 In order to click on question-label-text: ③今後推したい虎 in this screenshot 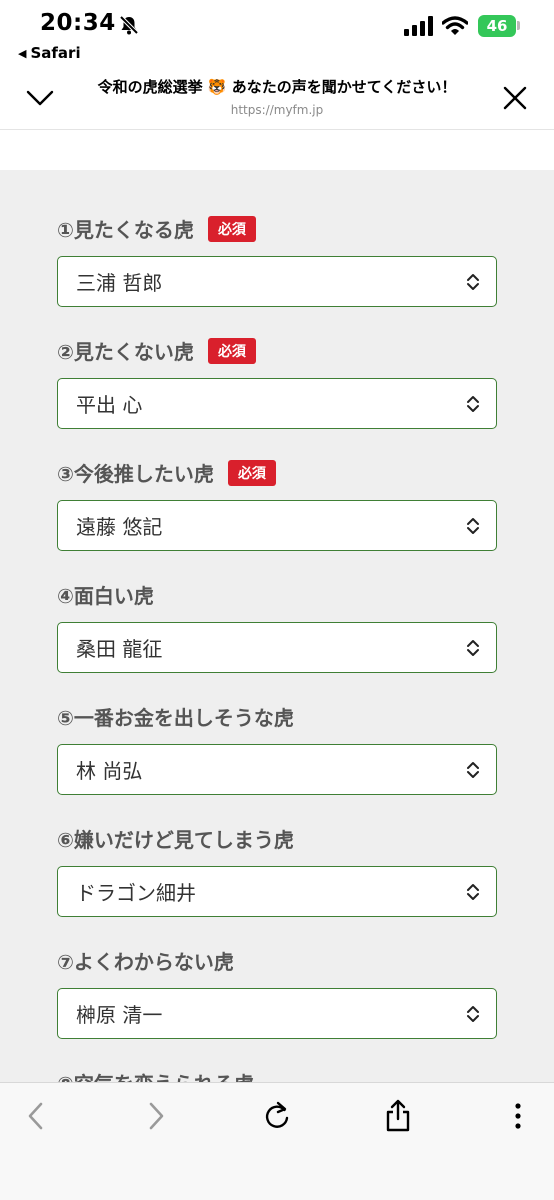, I will do `click(135, 474)`.